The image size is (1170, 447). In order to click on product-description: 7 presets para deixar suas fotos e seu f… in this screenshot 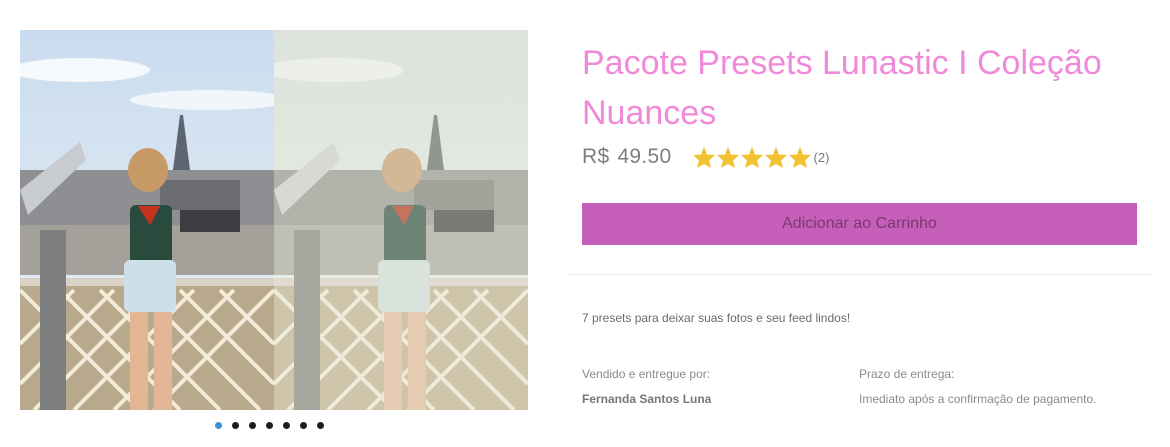, I will do `click(716, 318)`.